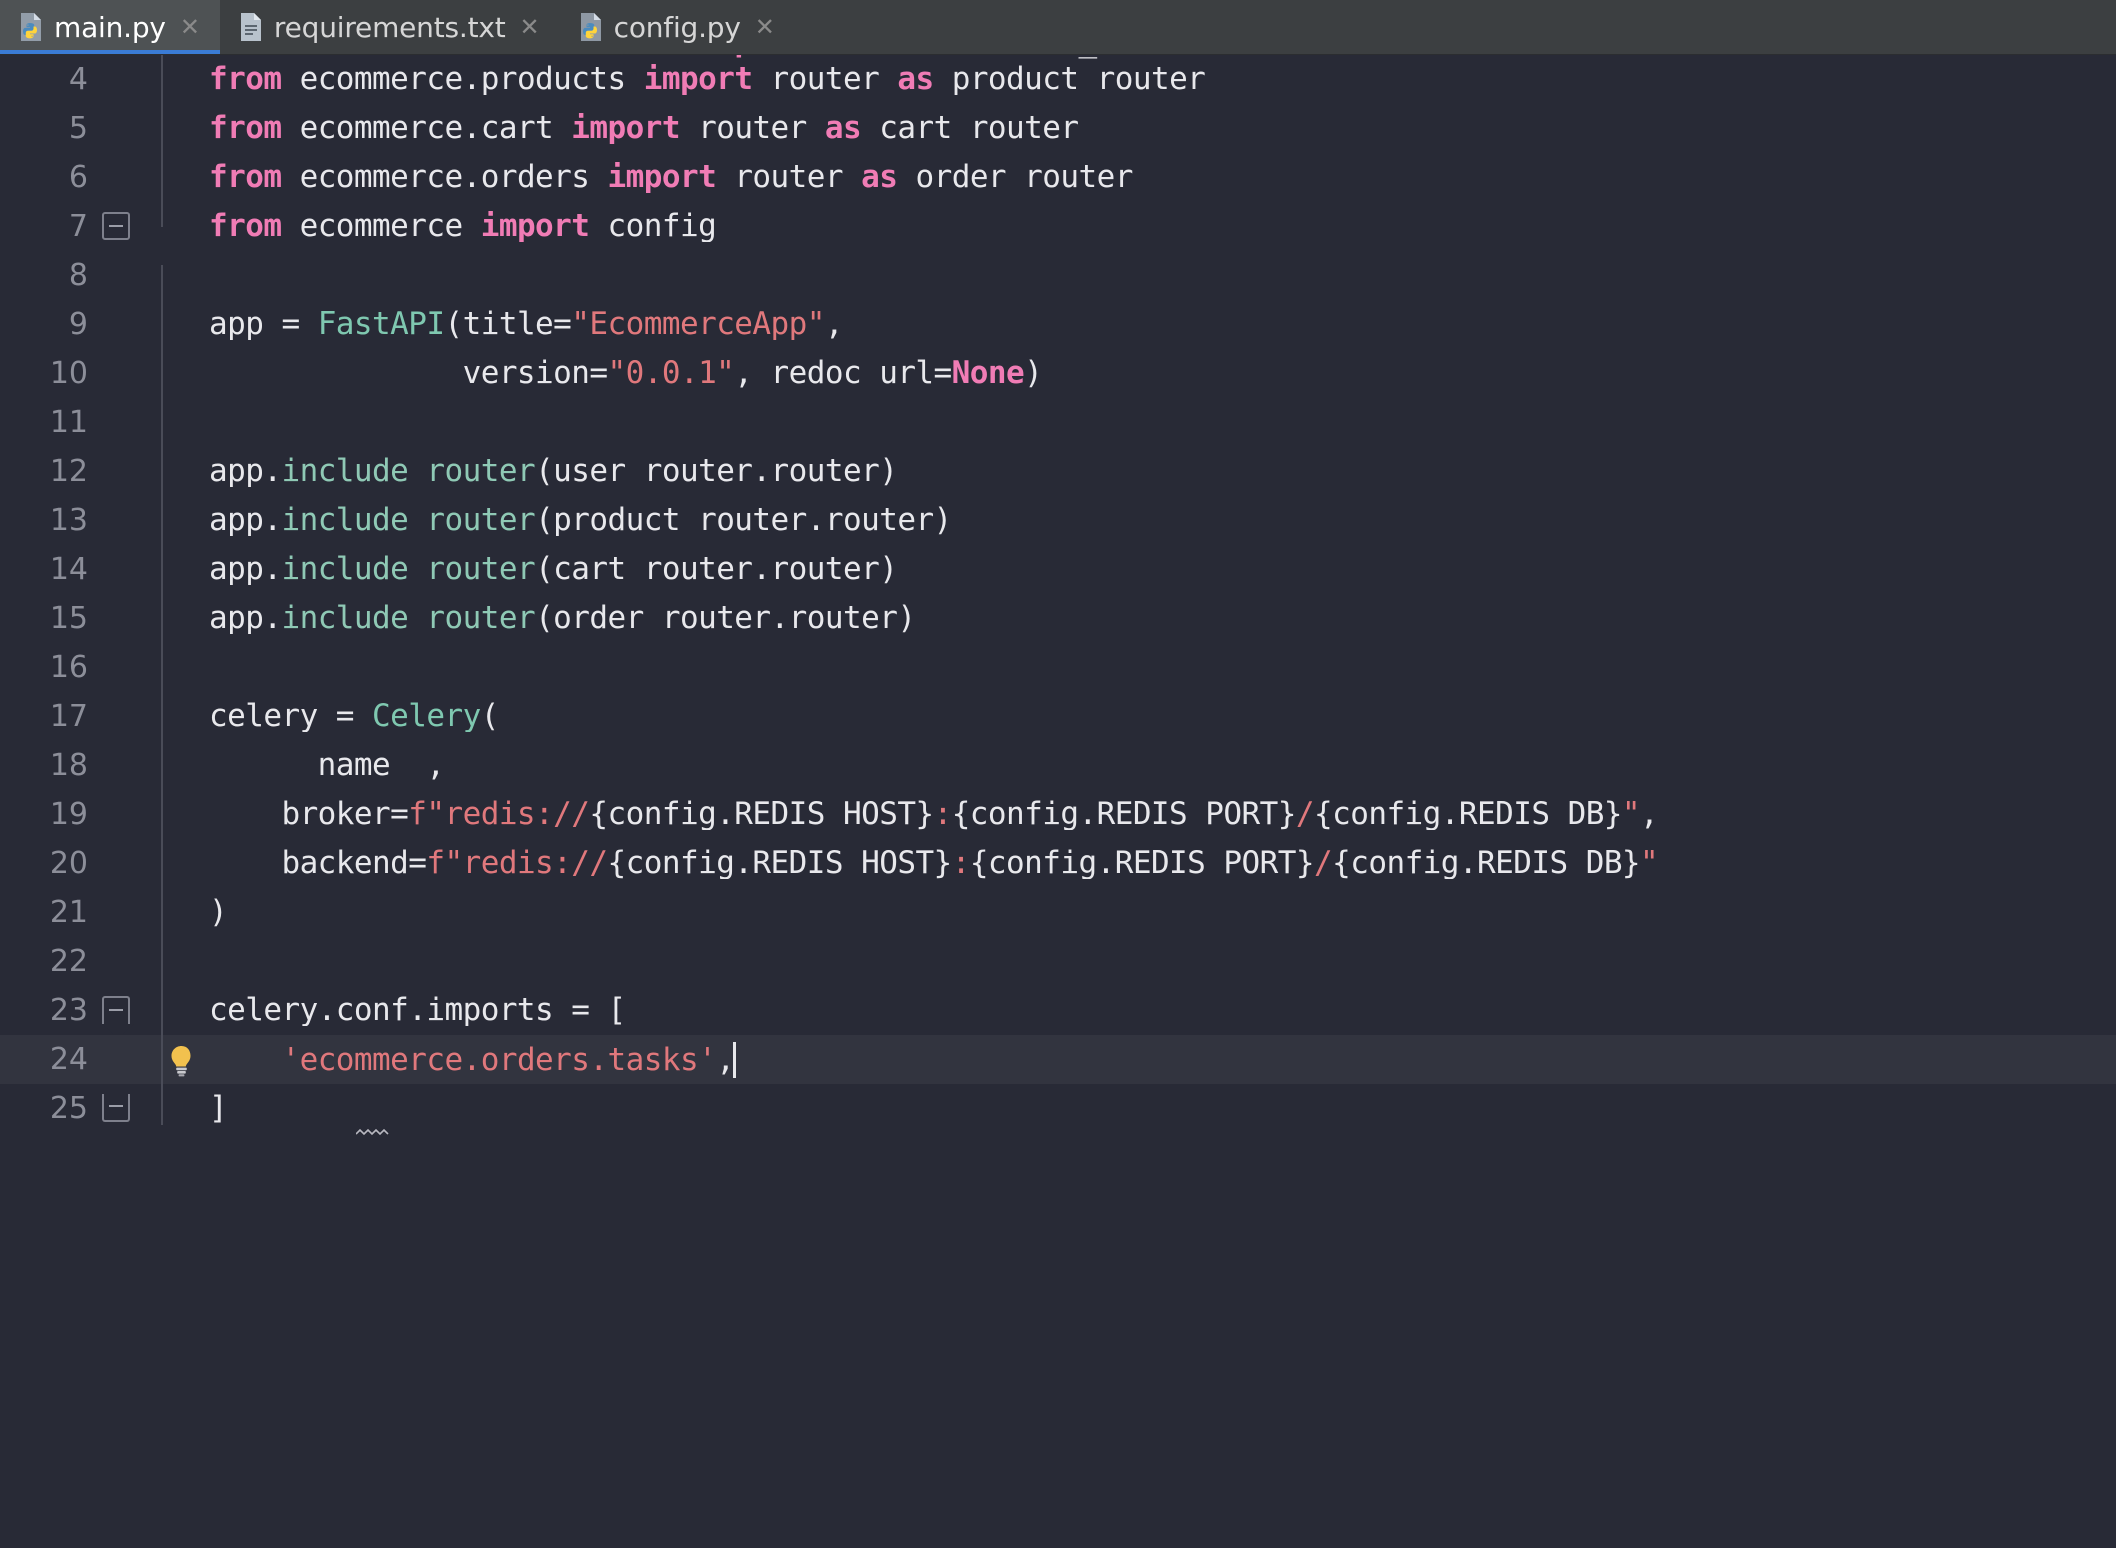 This screenshot has width=2116, height=1548. I want to click on code-text: from ecommerce import config, so click(463, 226).